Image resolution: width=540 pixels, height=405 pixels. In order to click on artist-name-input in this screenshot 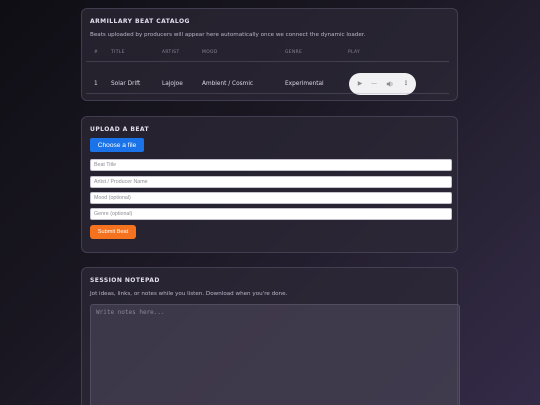, I will do `click(271, 182)`.